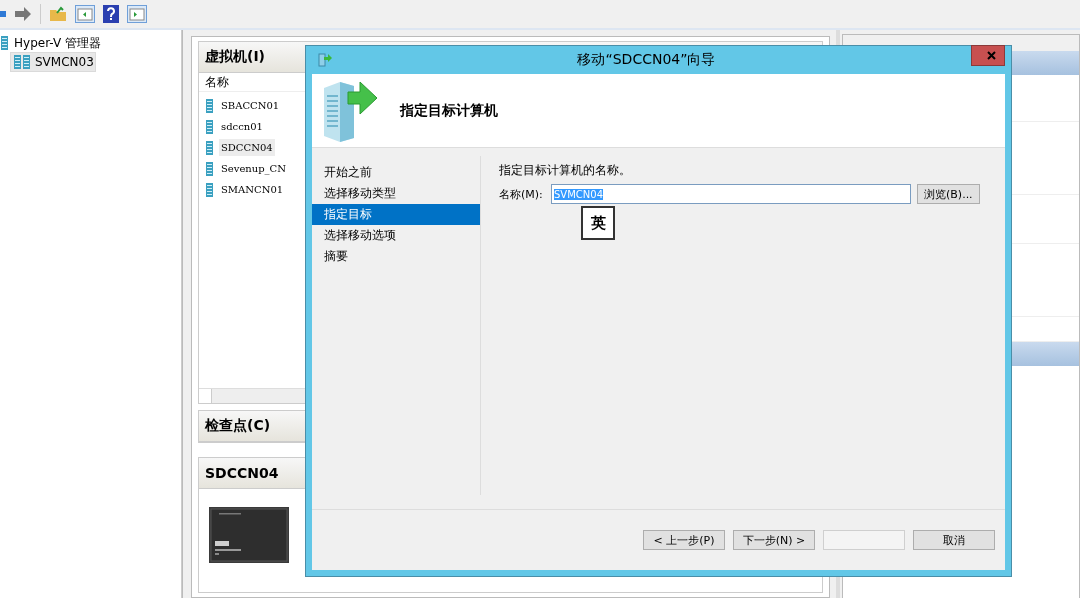  What do you see at coordinates (57, 43) in the screenshot?
I see `tree-item: Hyper-V 管理器` at bounding box center [57, 43].